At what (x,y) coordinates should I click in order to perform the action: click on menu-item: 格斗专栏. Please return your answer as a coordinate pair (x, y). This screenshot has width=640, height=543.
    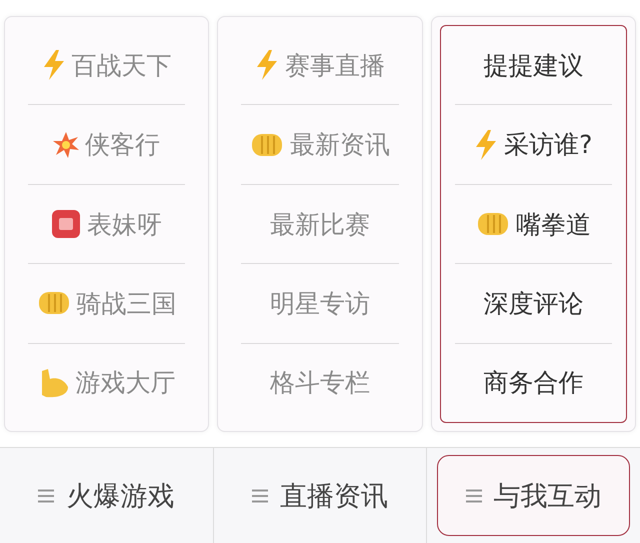
    Looking at the image, I should click on (320, 383).